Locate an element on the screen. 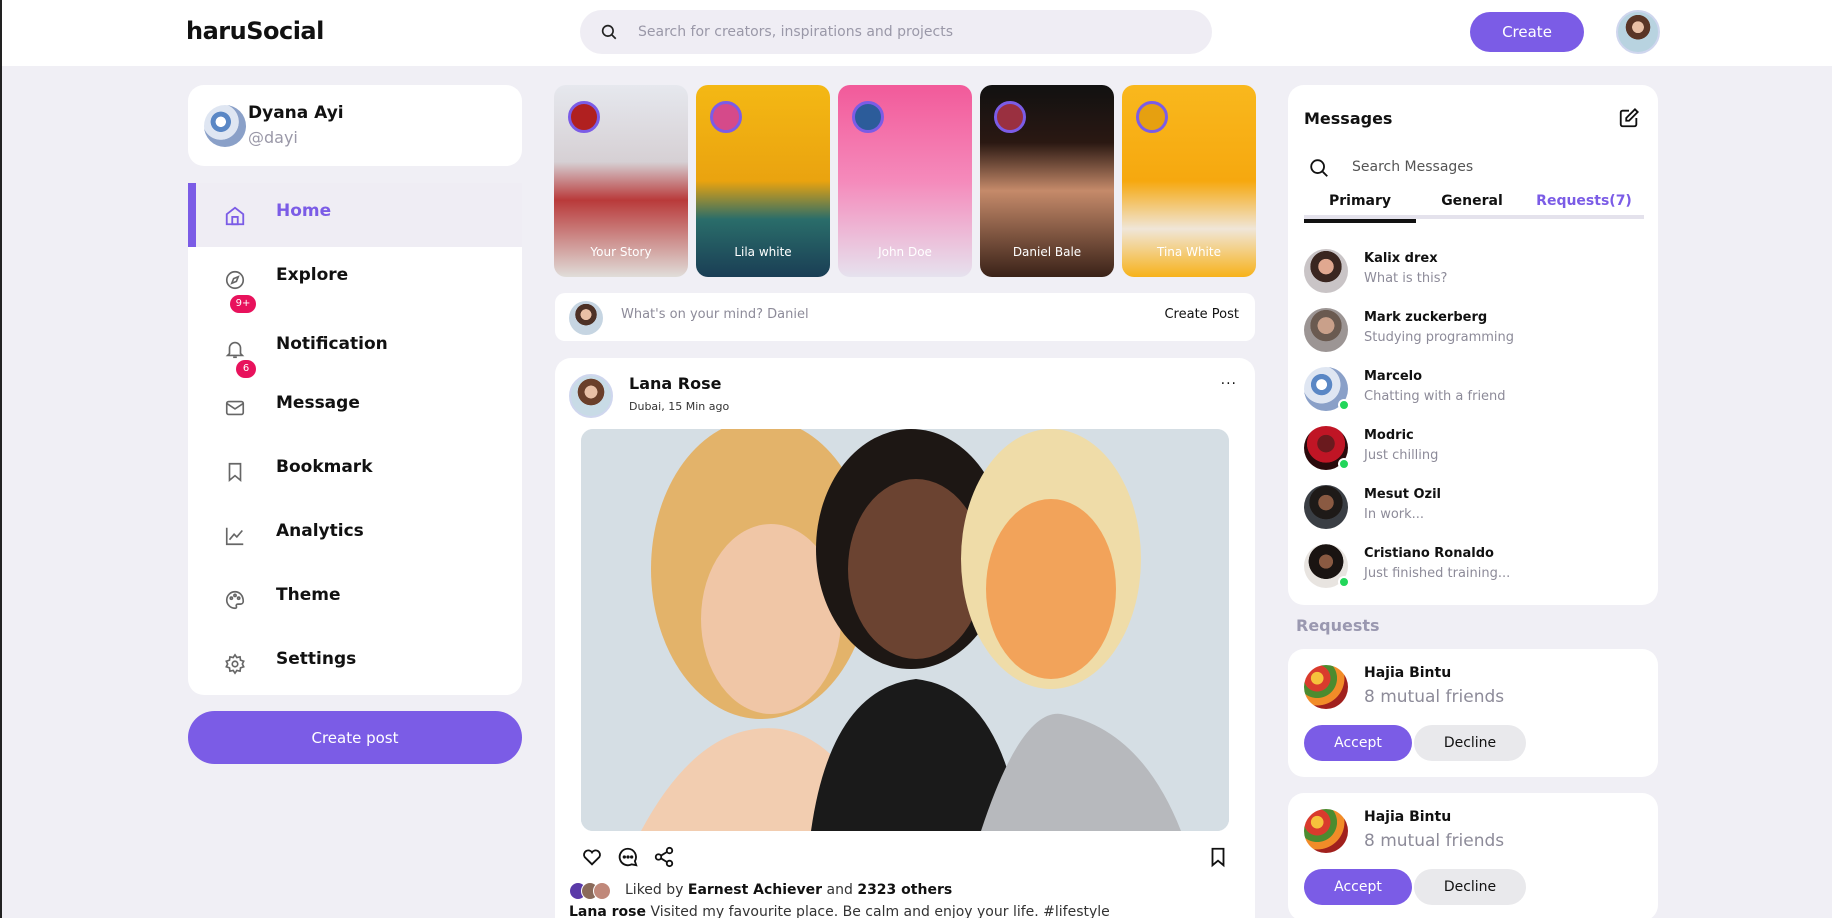 The width and height of the screenshot is (1832, 918). messages-search is located at coordinates (1473, 169).